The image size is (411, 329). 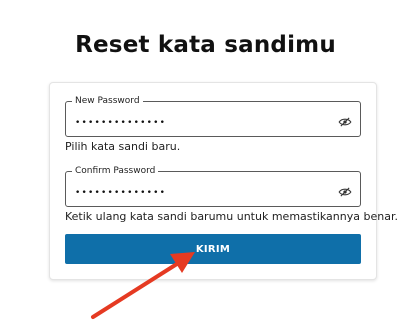 I want to click on confirm-password-input, so click(x=200, y=193).